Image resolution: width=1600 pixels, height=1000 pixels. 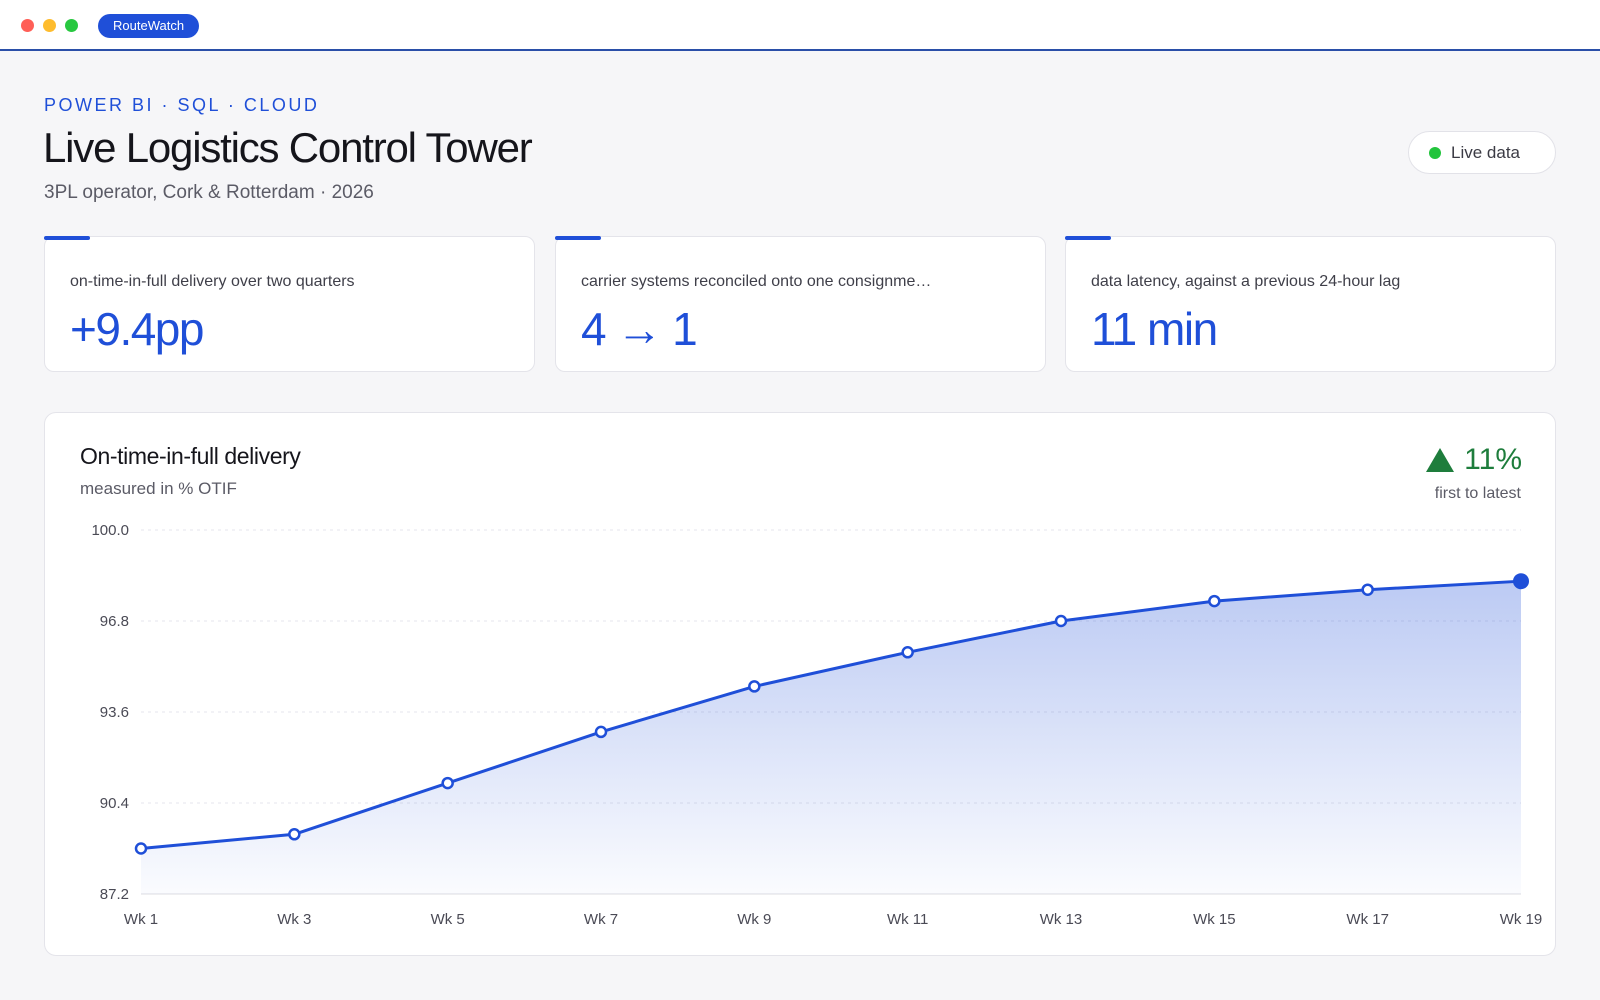 What do you see at coordinates (110, 530) in the screenshot?
I see `y-tick-label: 100.0` at bounding box center [110, 530].